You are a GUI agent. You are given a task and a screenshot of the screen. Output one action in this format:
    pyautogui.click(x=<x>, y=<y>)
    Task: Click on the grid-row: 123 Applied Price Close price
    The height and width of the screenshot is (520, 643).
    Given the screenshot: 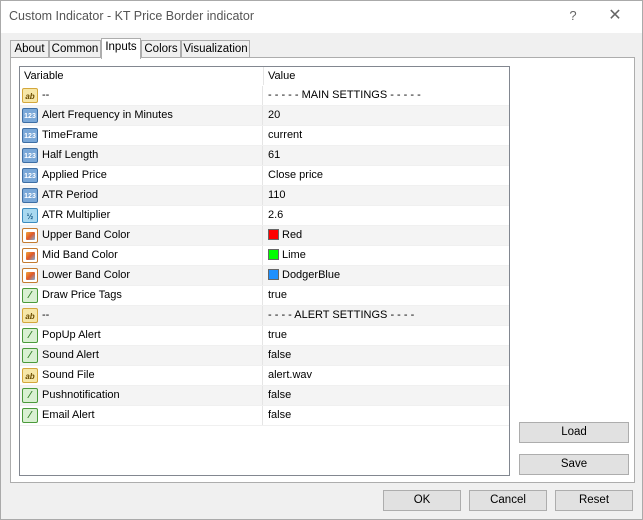 What is the action you would take?
    pyautogui.click(x=264, y=176)
    